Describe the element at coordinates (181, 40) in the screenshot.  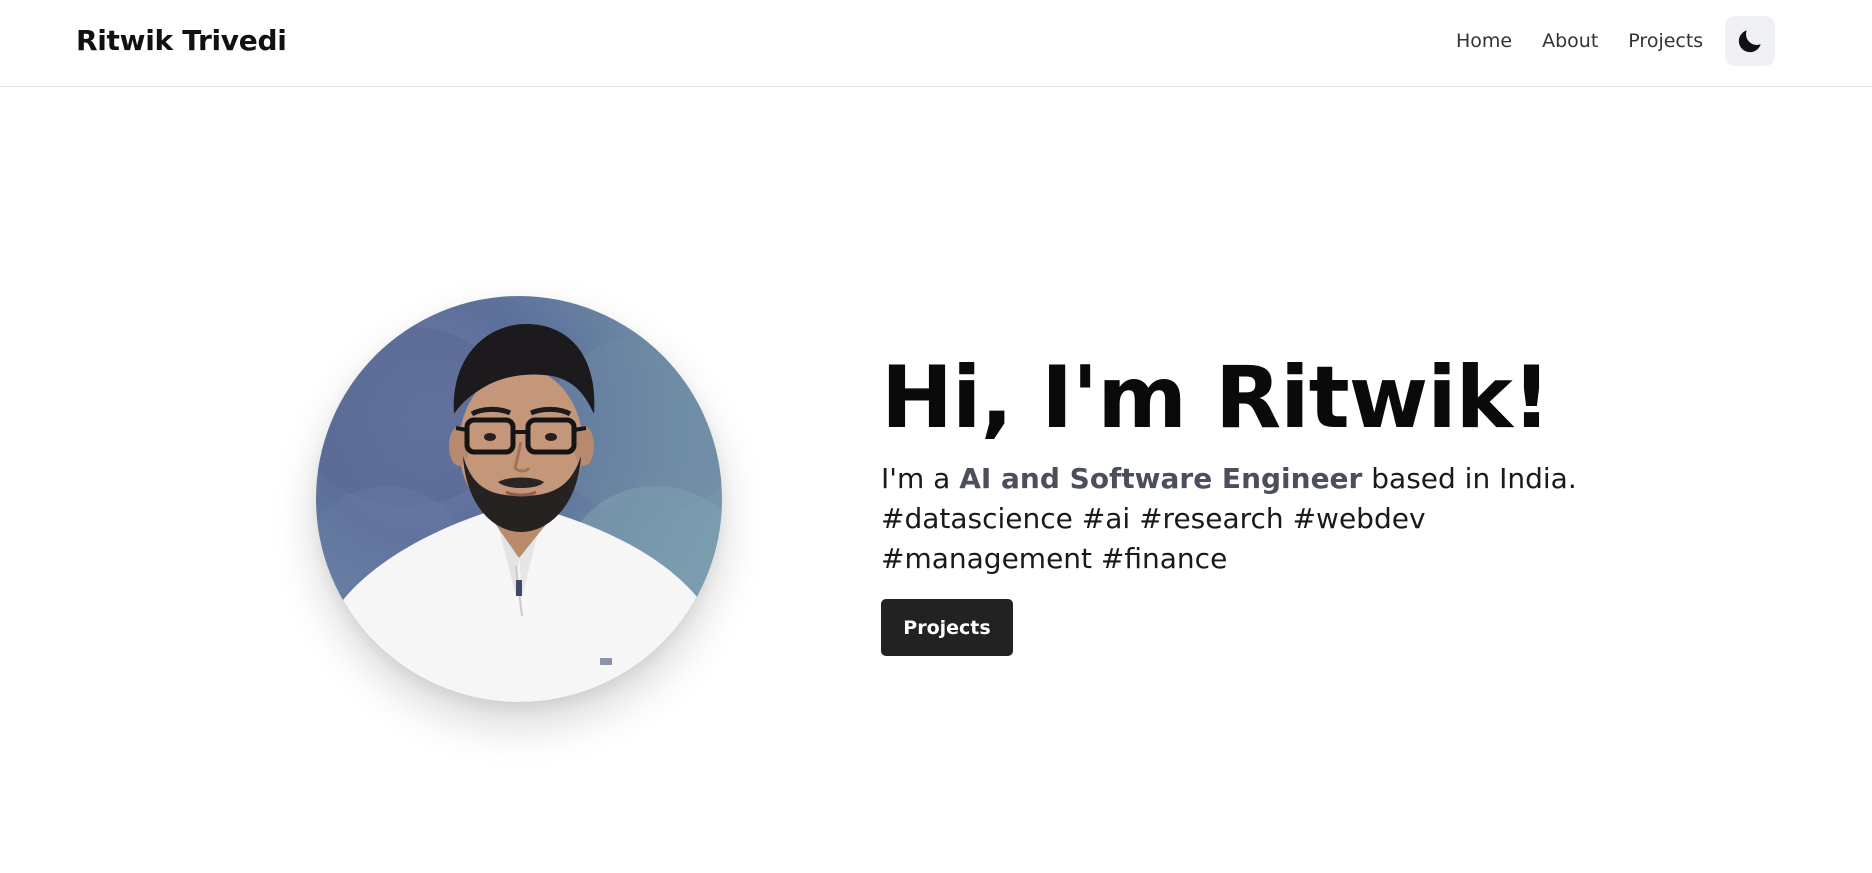
I see `site-brand: Ritwik Trivedi` at that location.